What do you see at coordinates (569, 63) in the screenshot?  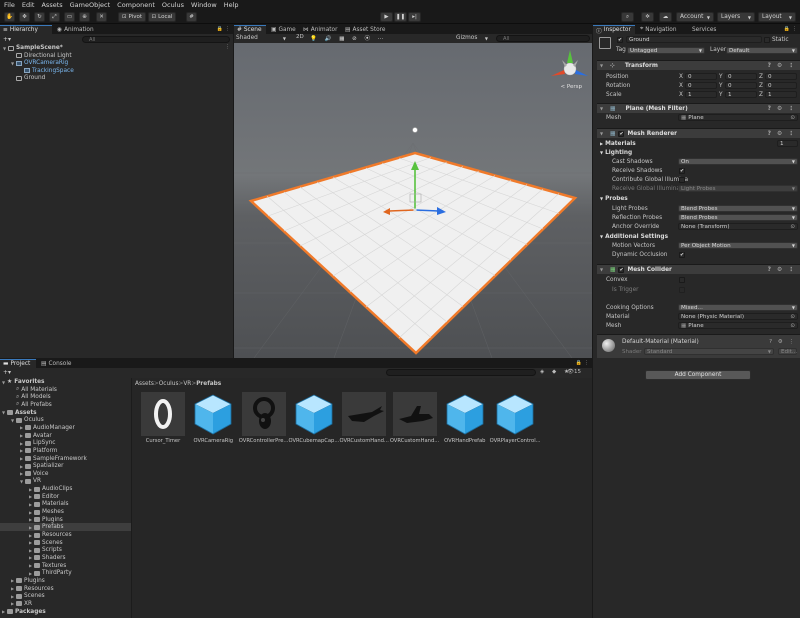 I see `orientation-gizmo` at bounding box center [569, 63].